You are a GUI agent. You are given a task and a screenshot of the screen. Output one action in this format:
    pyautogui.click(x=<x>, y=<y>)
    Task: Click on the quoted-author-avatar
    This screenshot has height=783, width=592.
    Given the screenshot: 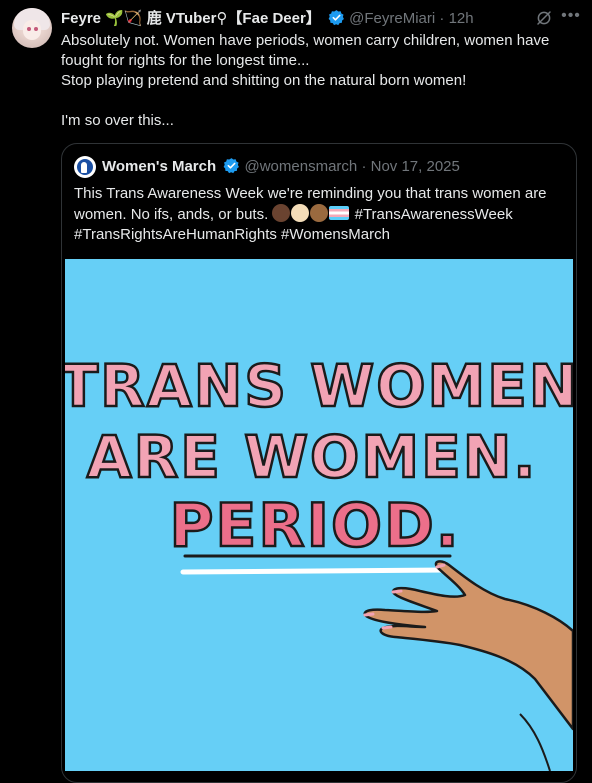 What is the action you would take?
    pyautogui.click(x=85, y=167)
    